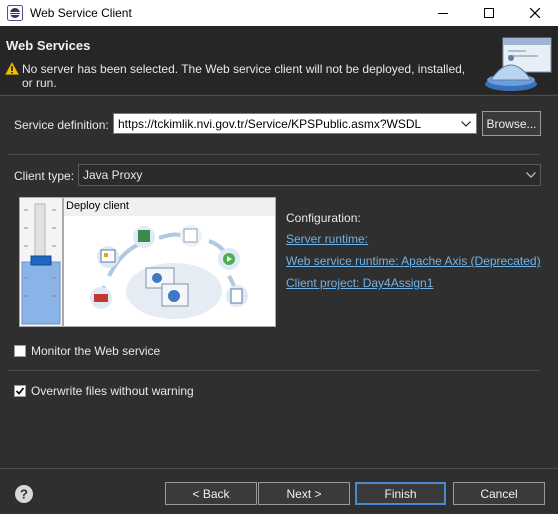 The width and height of the screenshot is (558, 514). Describe the element at coordinates (113, 175) in the screenshot. I see `client-type-value: Java Proxy` at that location.